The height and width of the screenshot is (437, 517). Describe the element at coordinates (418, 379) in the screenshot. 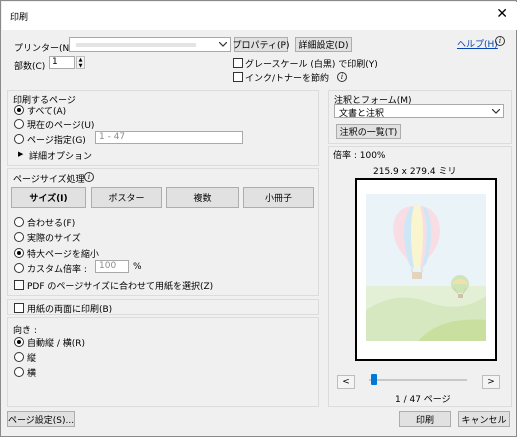

I see `page-slider-track` at that location.